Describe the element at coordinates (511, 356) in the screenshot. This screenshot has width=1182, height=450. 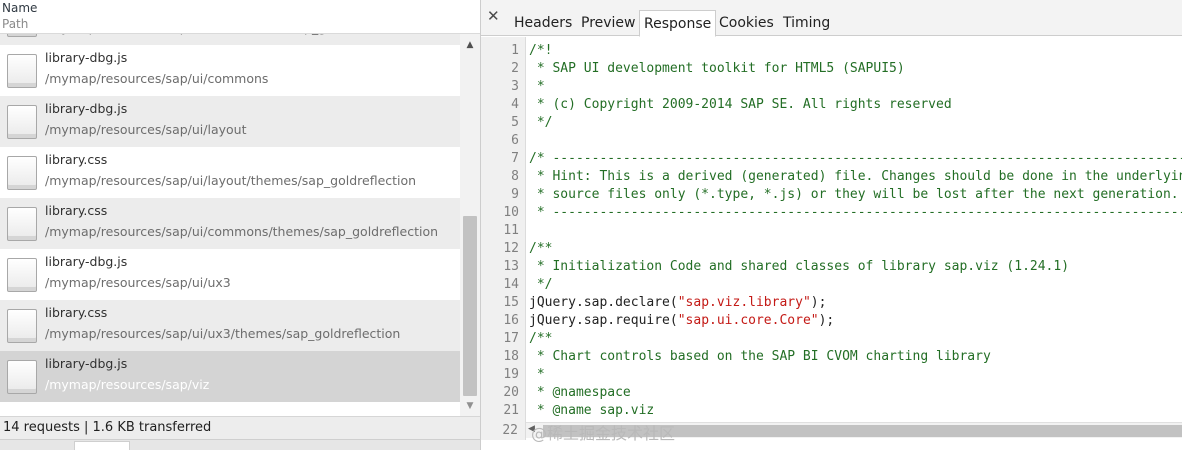
I see `line-number: 18` at that location.